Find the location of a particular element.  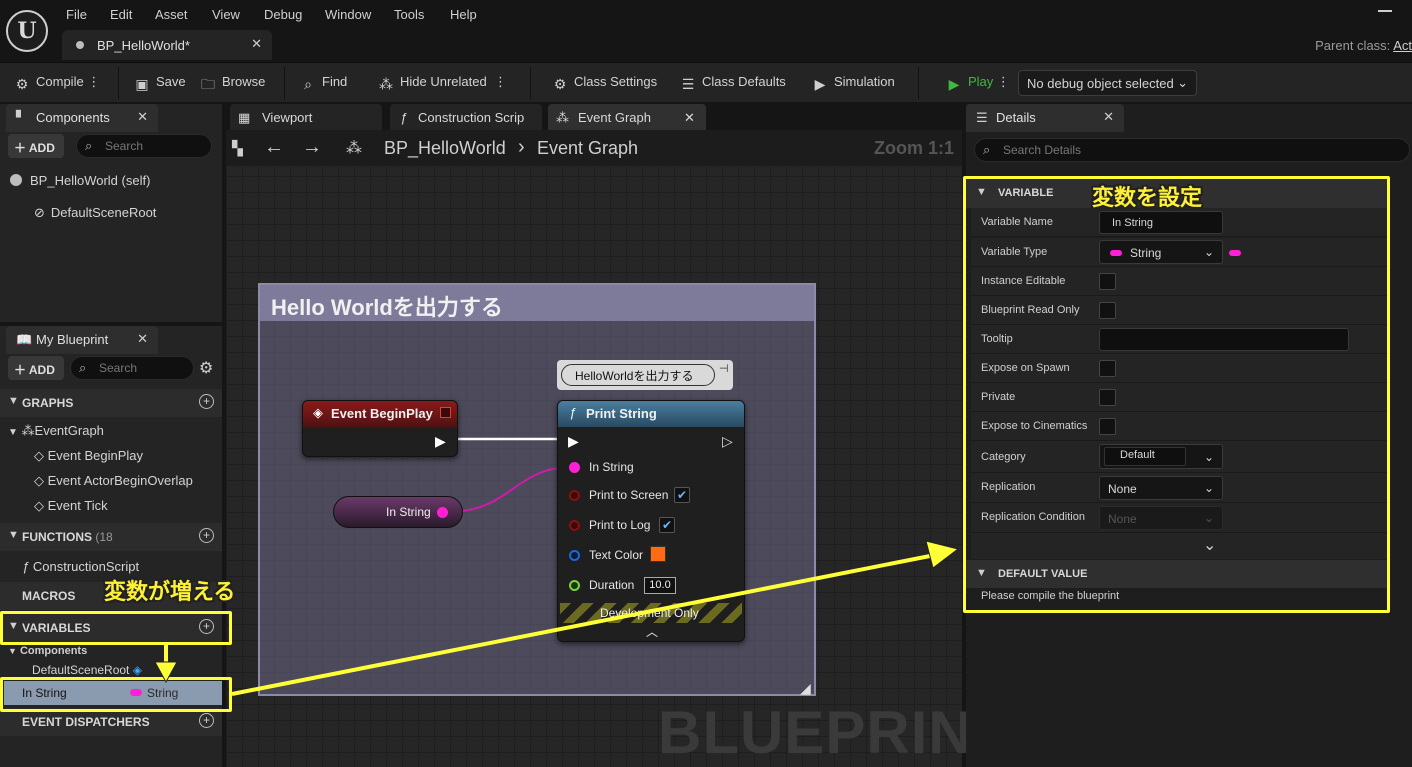

tab-viewport: ▦ Viewport is located at coordinates (306, 117).